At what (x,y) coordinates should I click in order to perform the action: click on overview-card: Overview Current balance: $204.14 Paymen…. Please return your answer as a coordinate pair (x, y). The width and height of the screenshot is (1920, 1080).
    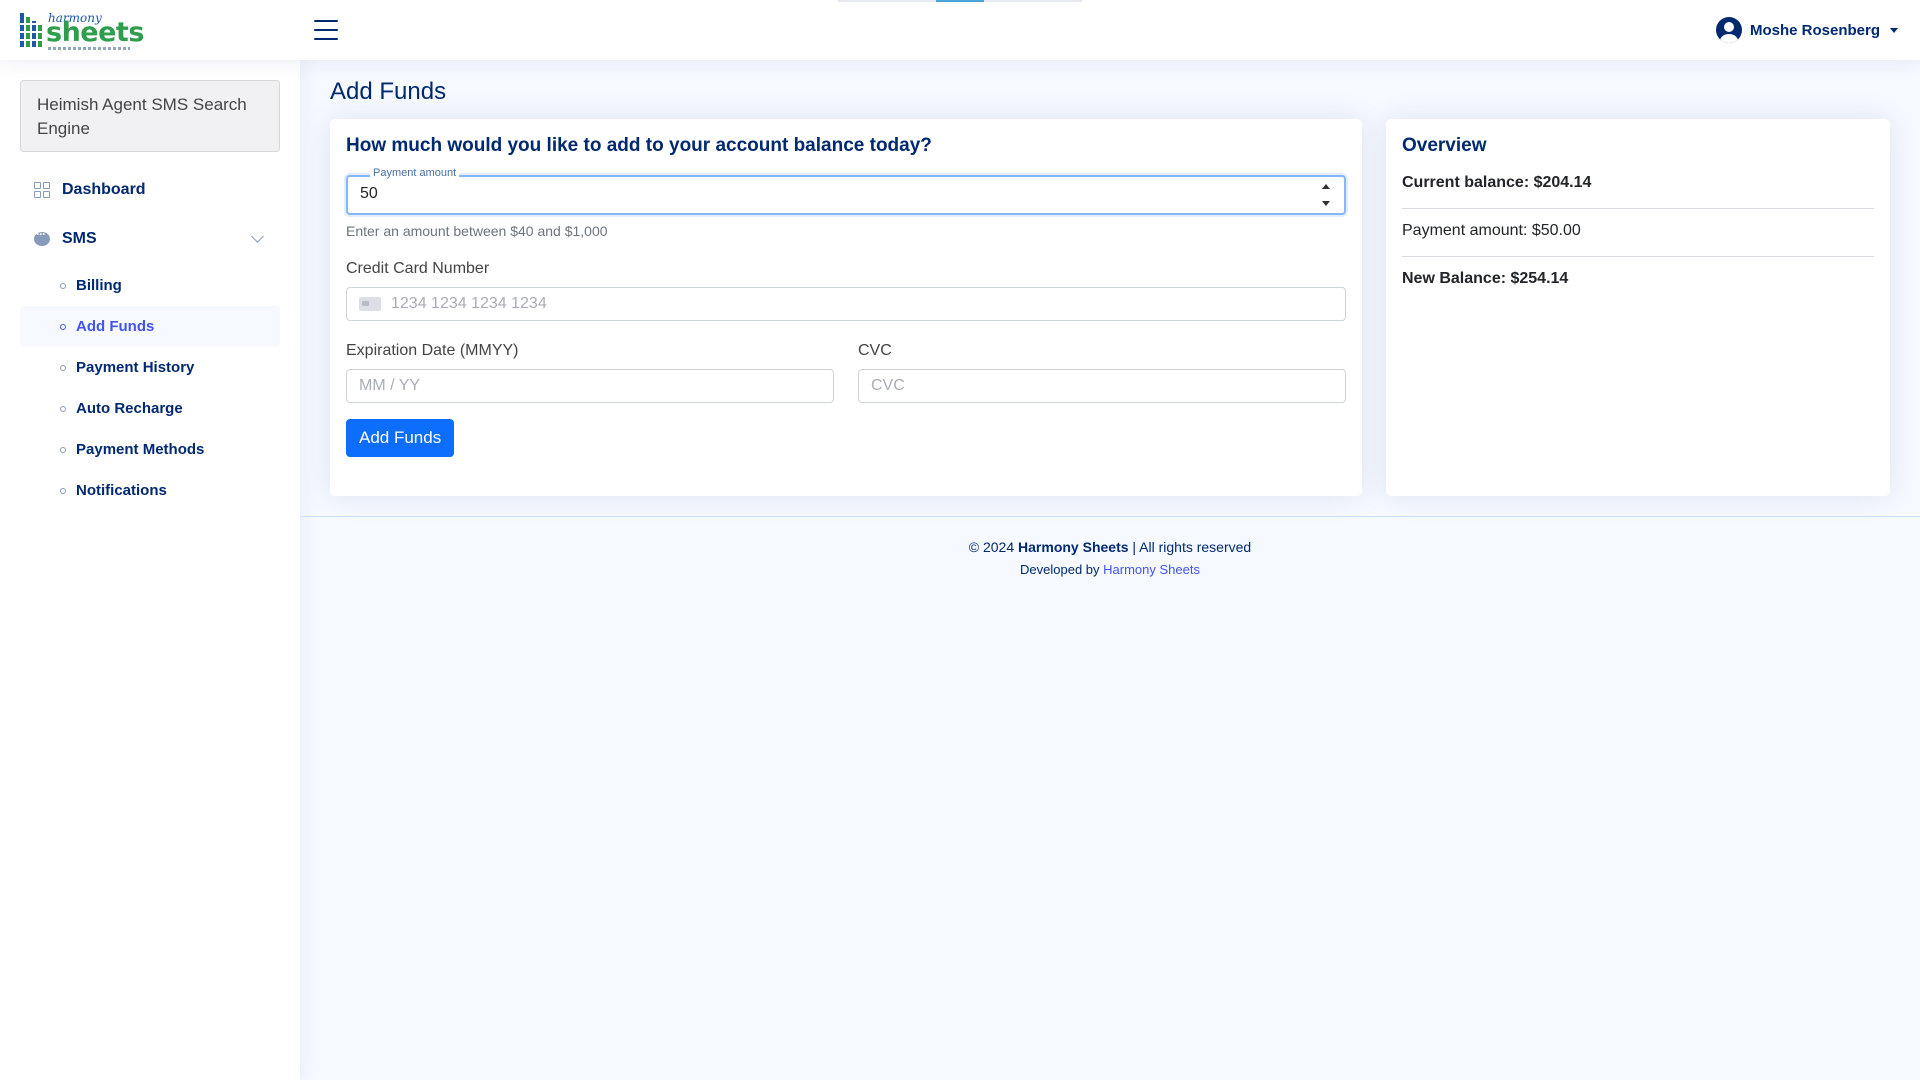
    Looking at the image, I should click on (1638, 307).